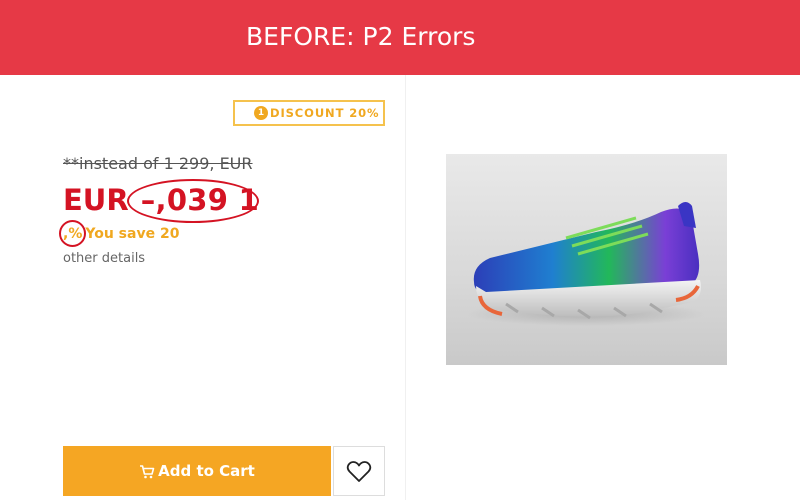 This screenshot has width=800, height=500. Describe the element at coordinates (325, 113) in the screenshot. I see `discount-label: DISCOUNT 20%` at that location.